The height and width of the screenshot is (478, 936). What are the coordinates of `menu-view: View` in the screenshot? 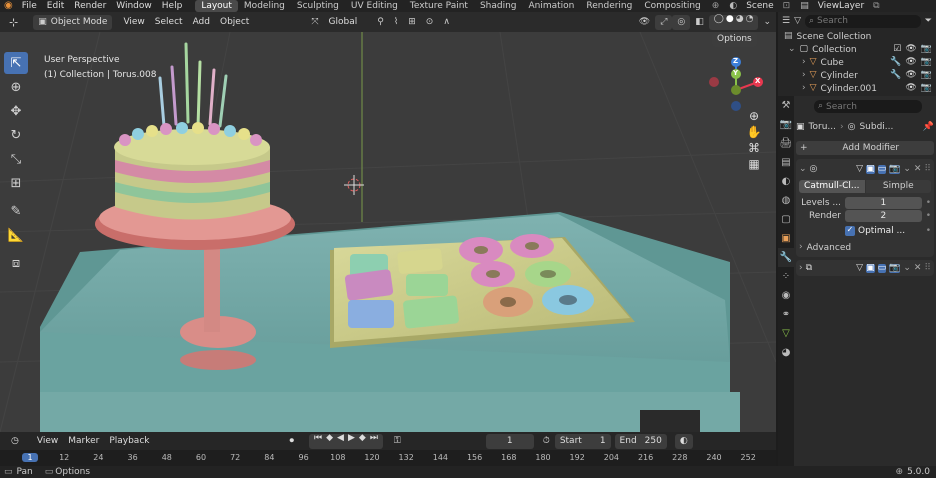 It's located at (133, 22).